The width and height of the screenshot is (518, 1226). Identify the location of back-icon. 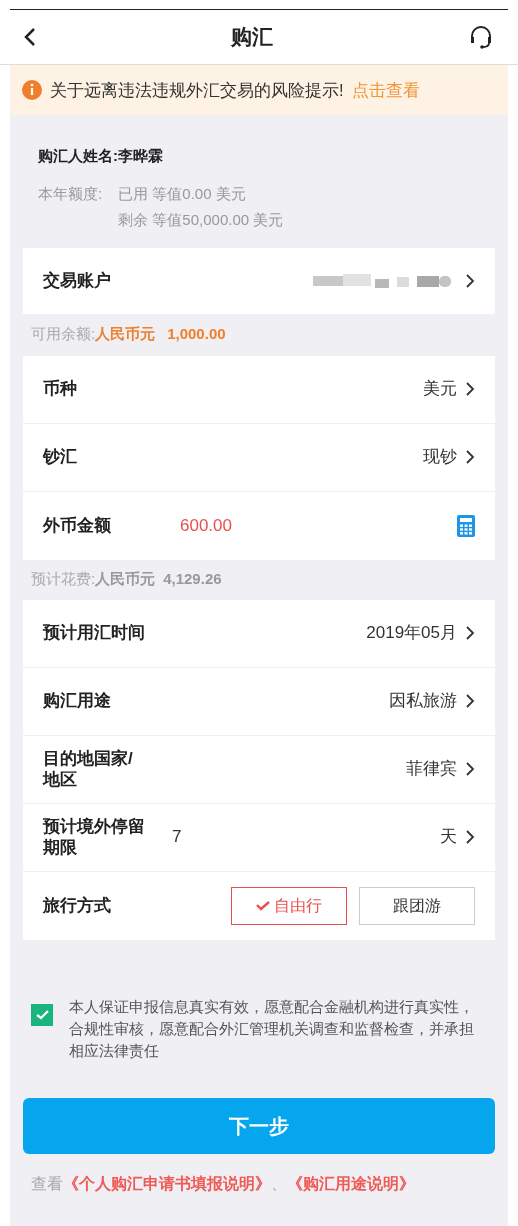
(30, 37).